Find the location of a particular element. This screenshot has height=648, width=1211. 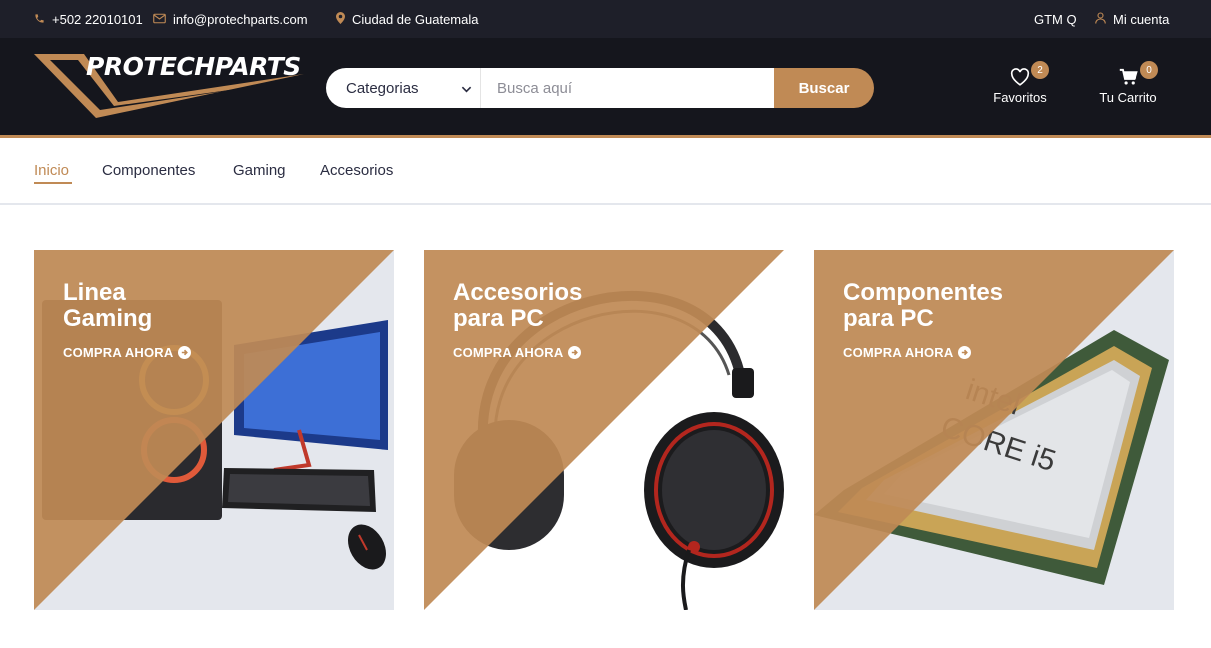

cart-label: Tu Carrito is located at coordinates (1128, 97).